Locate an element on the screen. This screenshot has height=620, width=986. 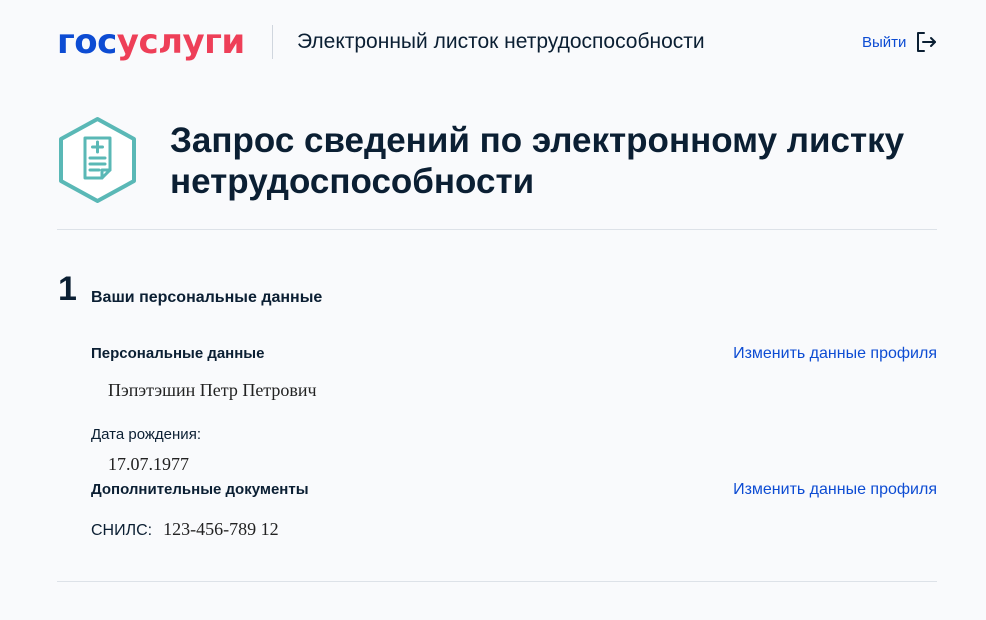
snils-row: СНИЛС: 123-456-789 12 is located at coordinates (185, 530).